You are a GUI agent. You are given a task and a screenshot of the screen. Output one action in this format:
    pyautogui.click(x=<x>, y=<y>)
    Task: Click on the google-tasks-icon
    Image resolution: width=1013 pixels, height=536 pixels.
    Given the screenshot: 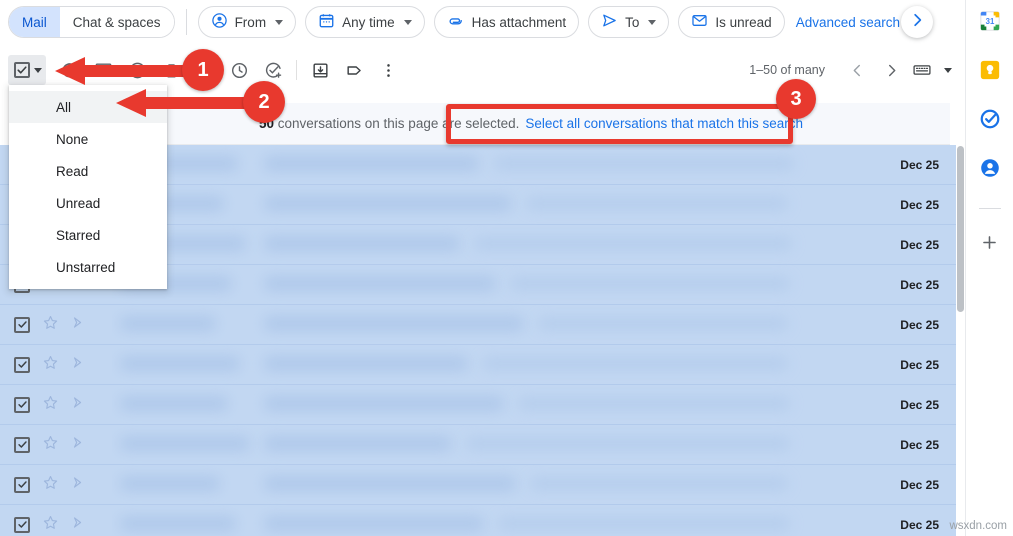 What is the action you would take?
    pyautogui.click(x=990, y=121)
    